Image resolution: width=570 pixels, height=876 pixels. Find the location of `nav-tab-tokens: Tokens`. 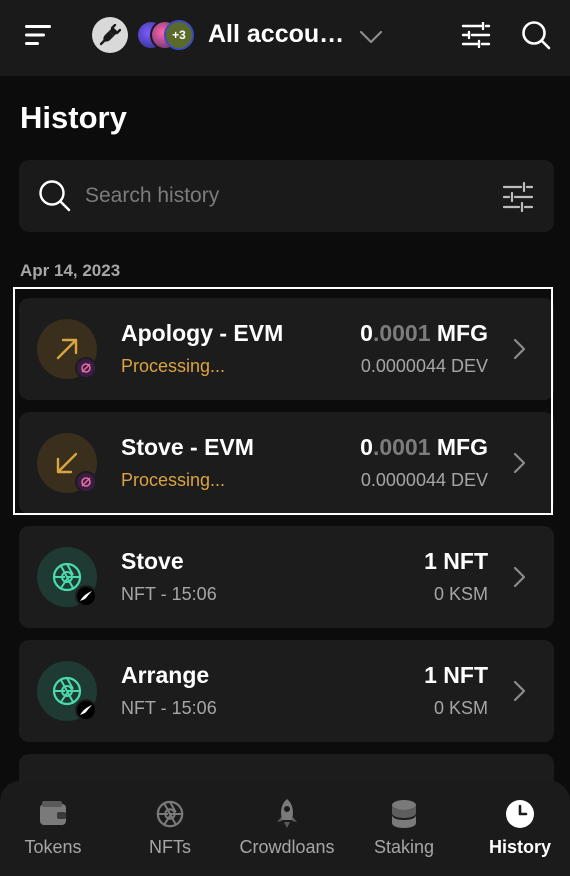

nav-tab-tokens: Tokens is located at coordinates (53, 828).